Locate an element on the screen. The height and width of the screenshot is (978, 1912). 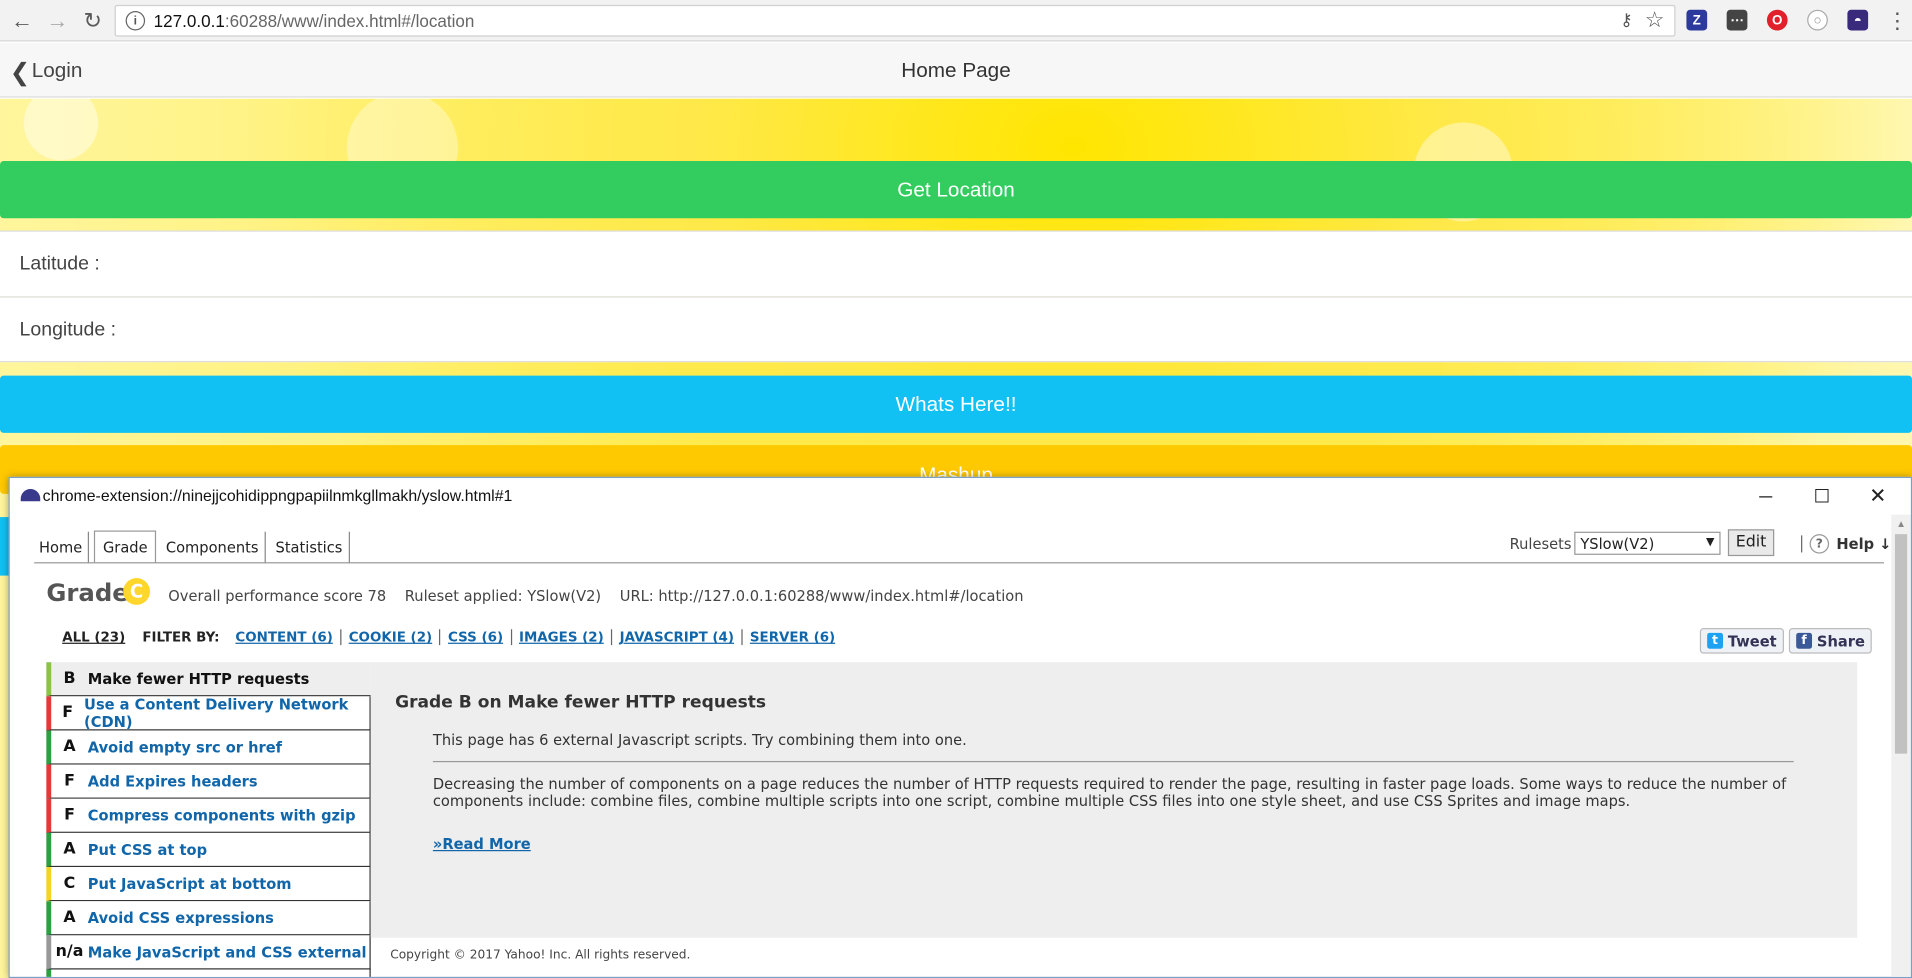
reload-icon: ↻ is located at coordinates (92, 20).